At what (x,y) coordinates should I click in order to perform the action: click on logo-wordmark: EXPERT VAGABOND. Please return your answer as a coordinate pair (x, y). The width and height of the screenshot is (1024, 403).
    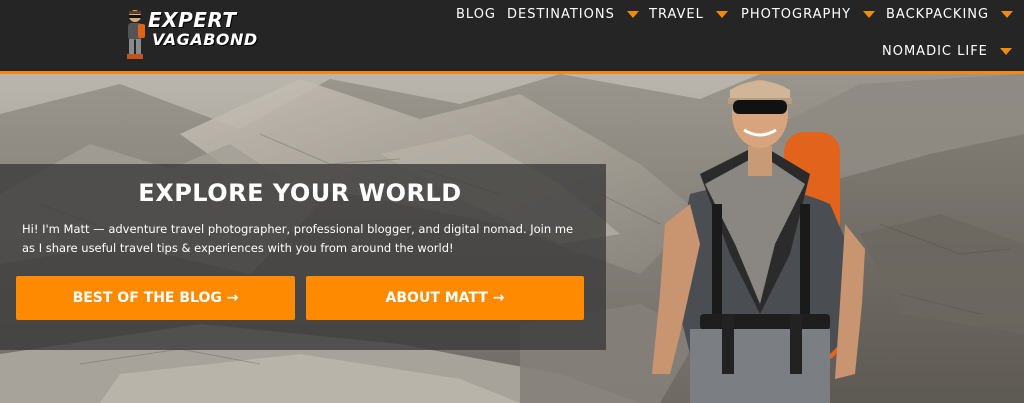
    Looking at the image, I should click on (203, 30).